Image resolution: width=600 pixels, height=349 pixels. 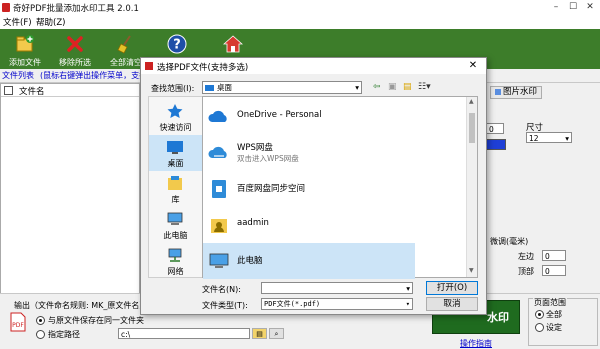 I want to click on open-button: 打开(O), so click(x=452, y=288).